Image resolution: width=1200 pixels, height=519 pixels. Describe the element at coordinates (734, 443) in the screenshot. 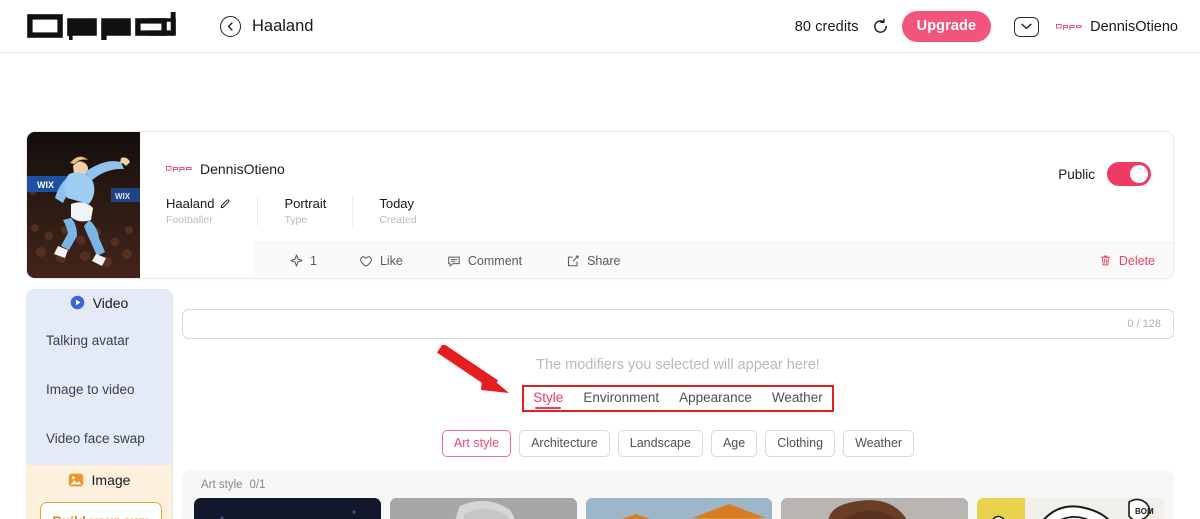

I see `chip-age: Age` at that location.